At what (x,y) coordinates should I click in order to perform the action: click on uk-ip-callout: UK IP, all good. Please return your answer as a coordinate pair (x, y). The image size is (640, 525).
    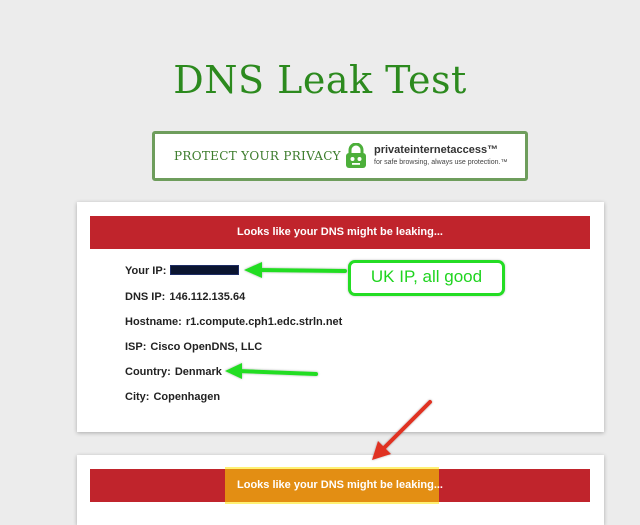
    Looking at the image, I should click on (426, 278).